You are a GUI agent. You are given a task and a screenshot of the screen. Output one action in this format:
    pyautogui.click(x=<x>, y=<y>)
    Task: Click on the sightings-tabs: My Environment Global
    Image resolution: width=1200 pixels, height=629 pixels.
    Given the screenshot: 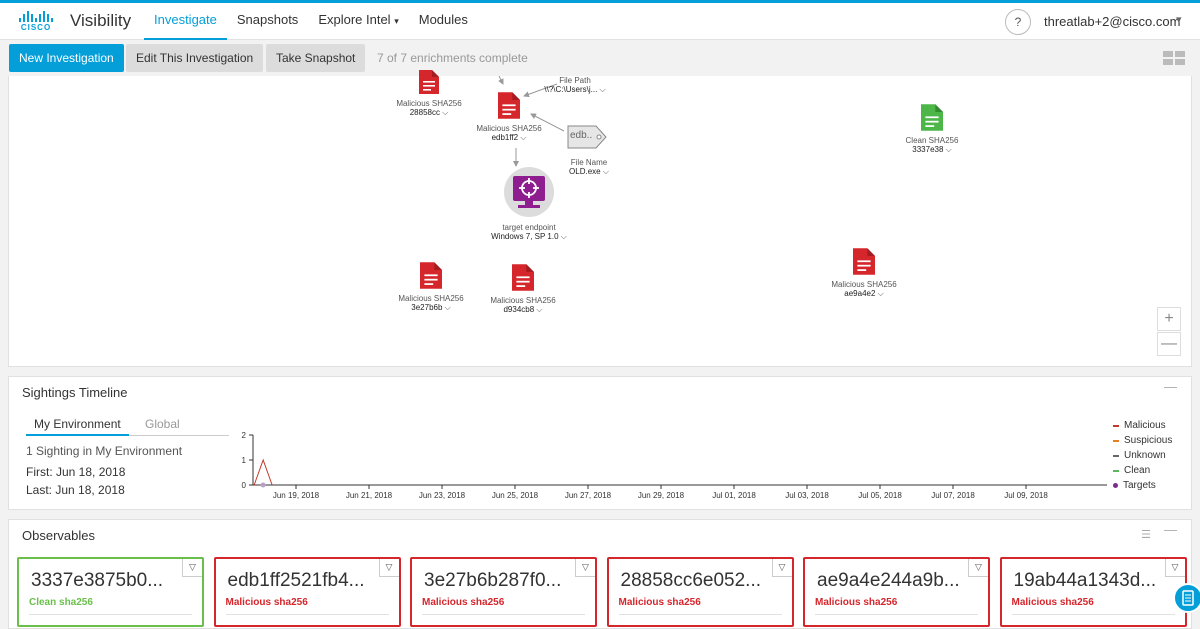 What is the action you would take?
    pyautogui.click(x=127, y=425)
    